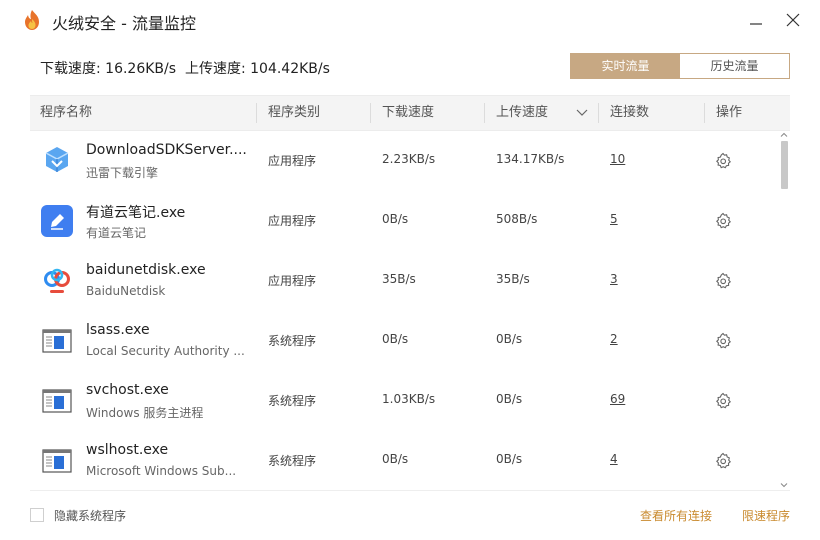 This screenshot has width=820, height=540. Describe the element at coordinates (784, 311) in the screenshot. I see `vertical-scrollbar` at that location.